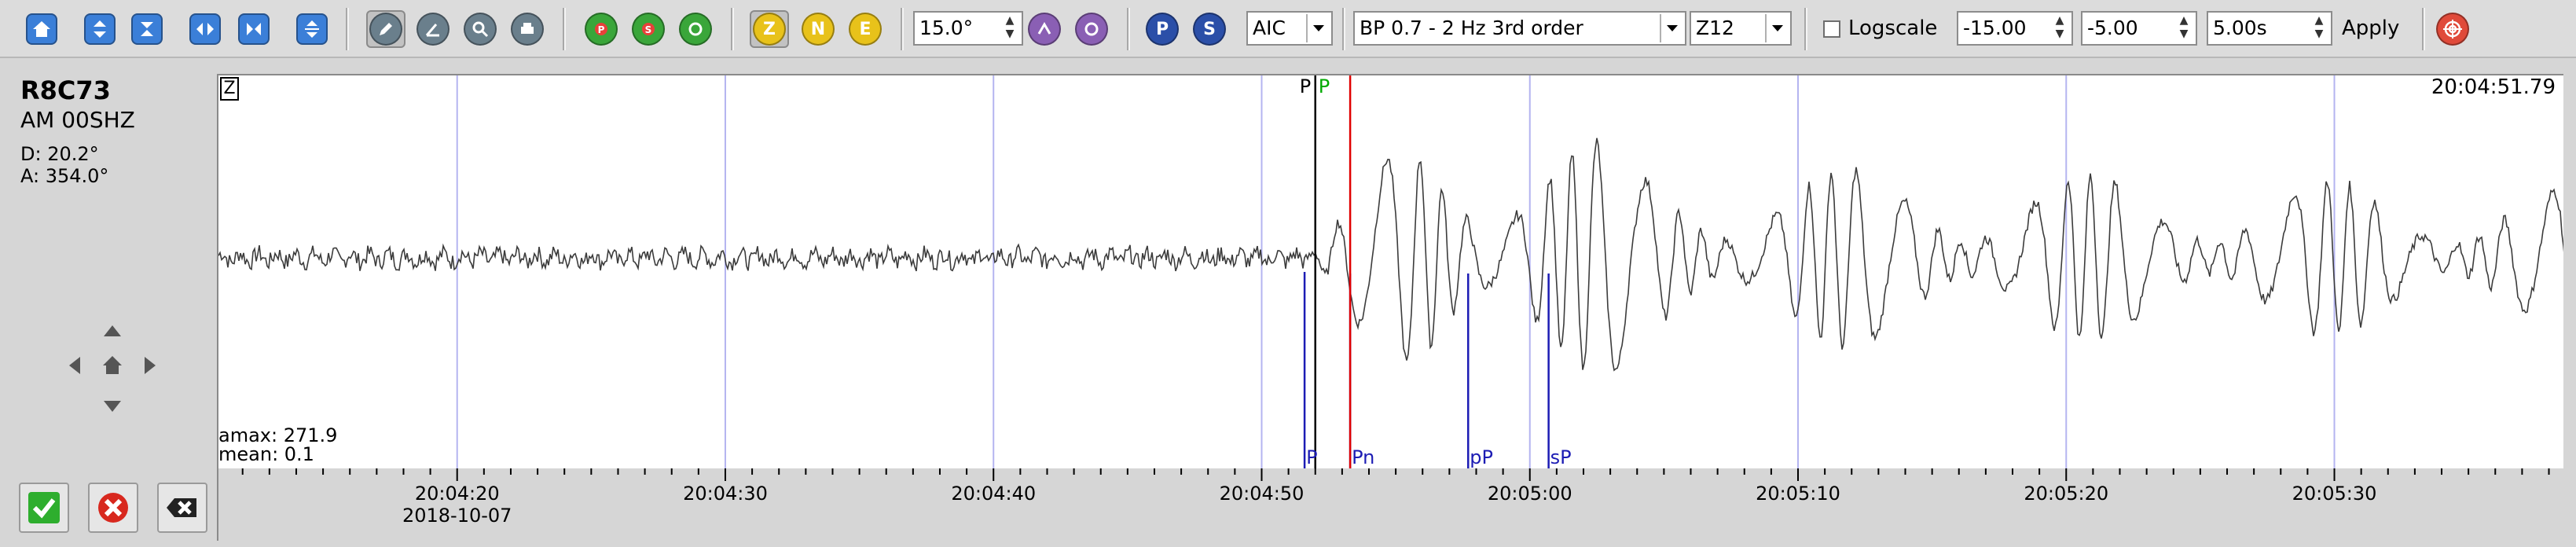 The height and width of the screenshot is (547, 2576). I want to click on printer-button, so click(527, 29).